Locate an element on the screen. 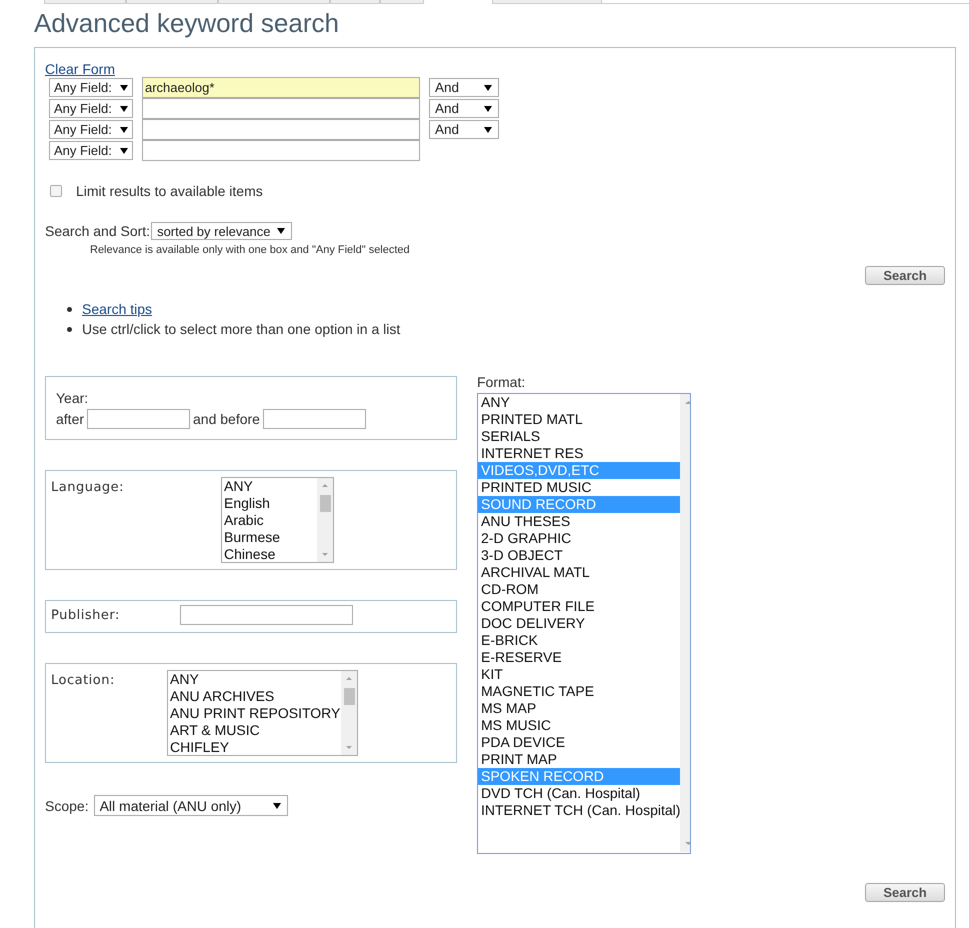  format-option: COMPUTER FILE is located at coordinates (579, 606).